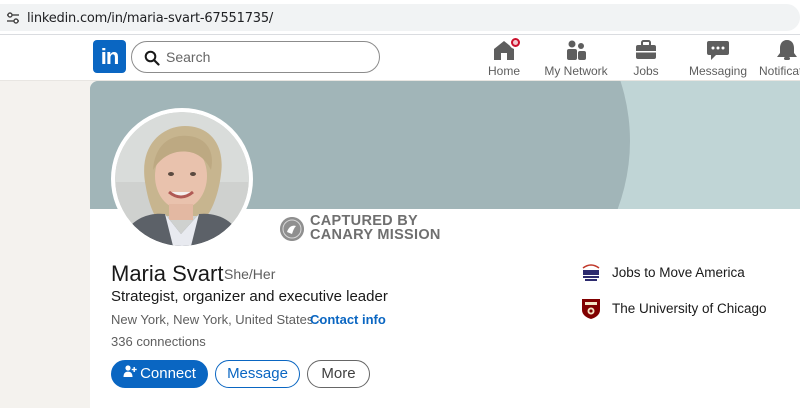 This screenshot has width=800, height=408. I want to click on search-icon, so click(152, 58).